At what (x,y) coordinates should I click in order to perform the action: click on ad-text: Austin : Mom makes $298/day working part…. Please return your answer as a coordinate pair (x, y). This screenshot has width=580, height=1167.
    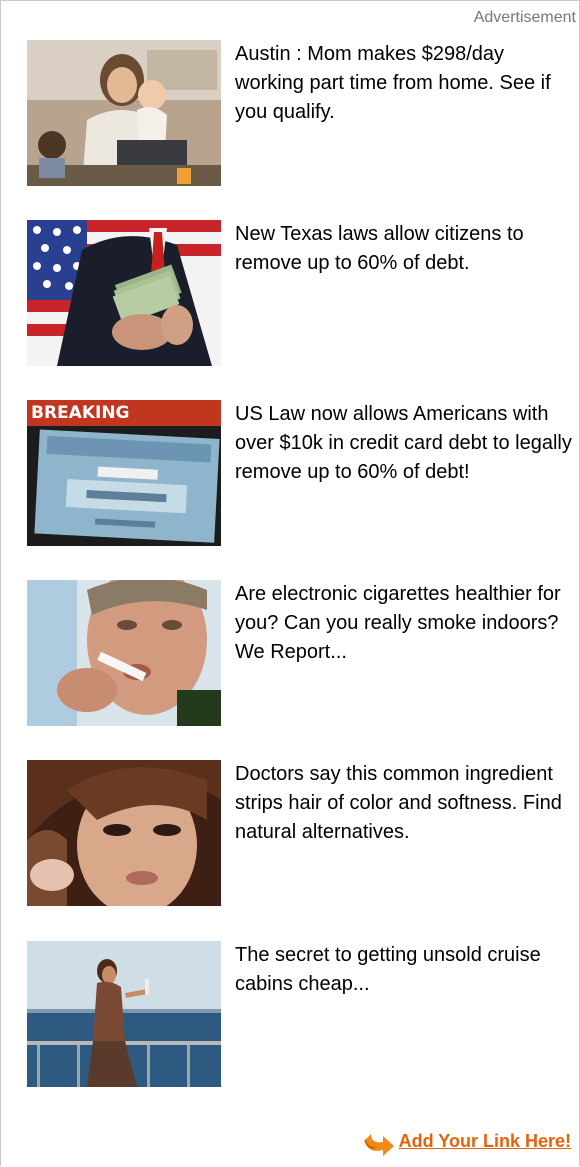
    Looking at the image, I should click on (404, 83).